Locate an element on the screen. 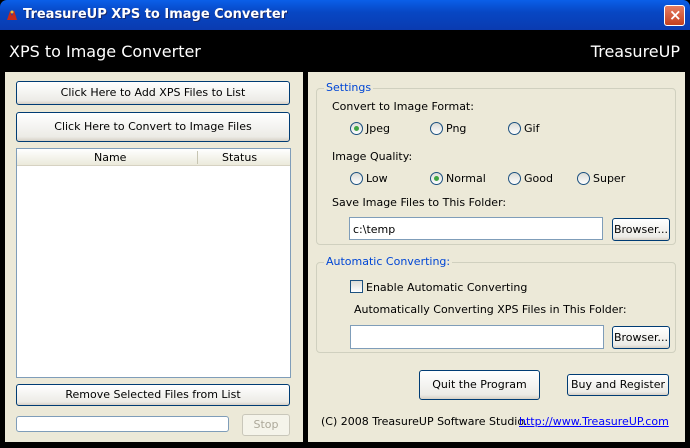 This screenshot has height=448, width=690. app-heading: XPS to Image Converter is located at coordinates (105, 51).